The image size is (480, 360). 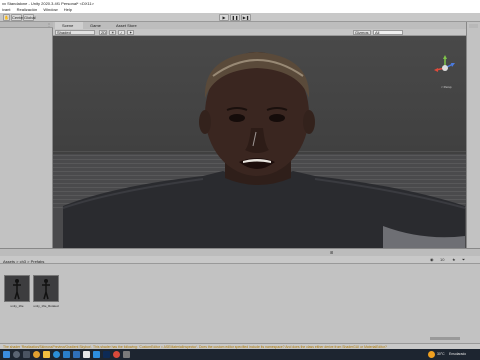 What do you see at coordinates (457, 354) in the screenshot?
I see `weather-description: Ensolarado` at bounding box center [457, 354].